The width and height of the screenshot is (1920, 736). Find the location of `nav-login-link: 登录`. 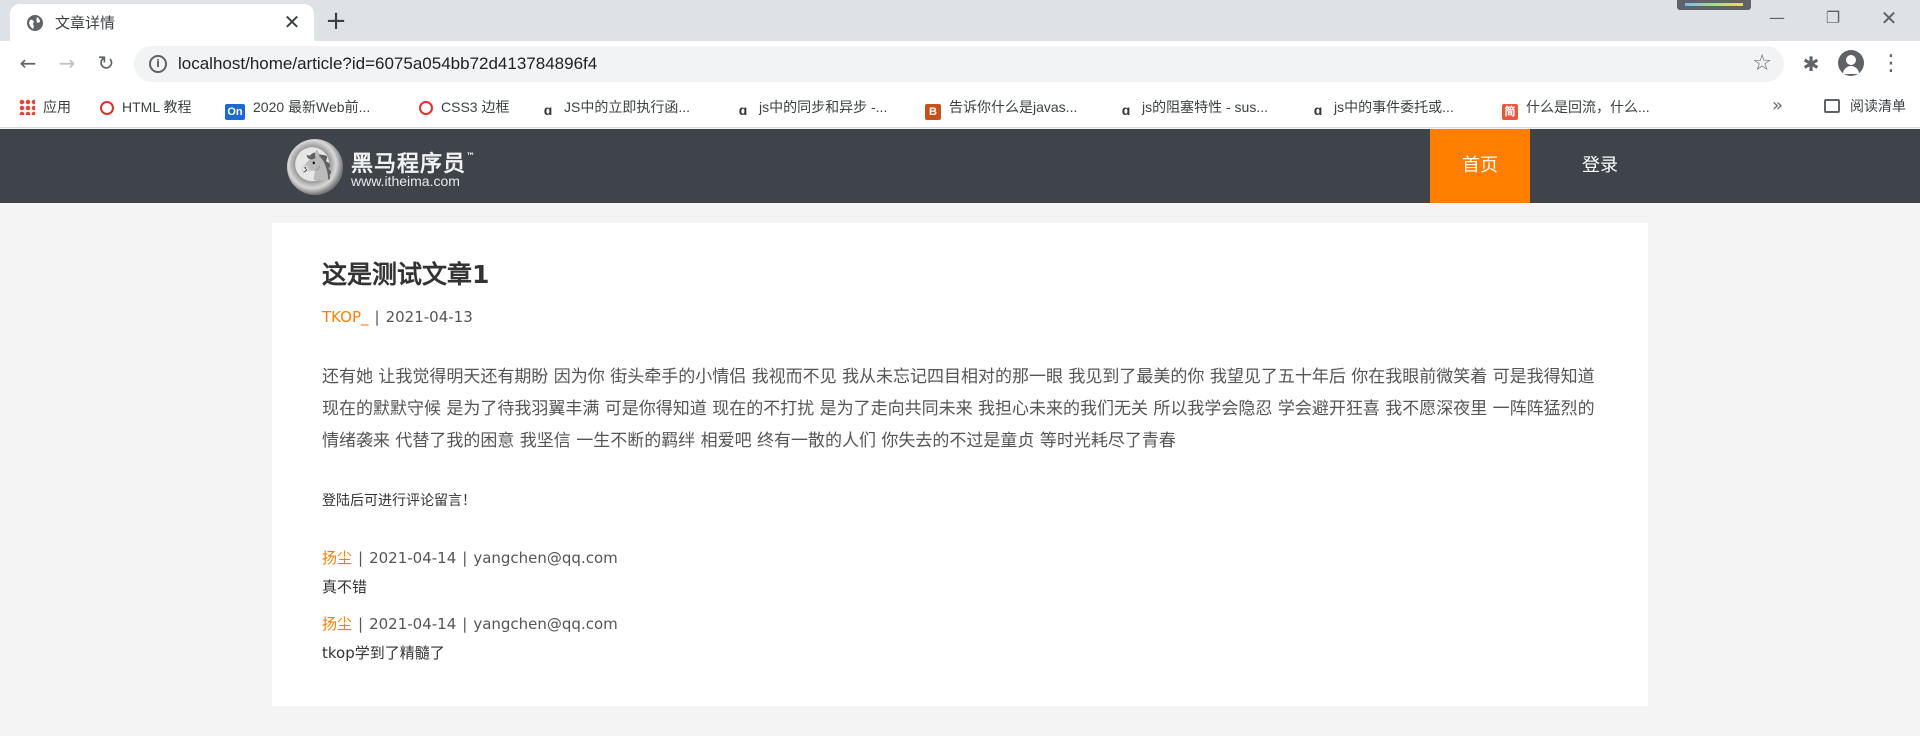

nav-login-link: 登录 is located at coordinates (1600, 166).